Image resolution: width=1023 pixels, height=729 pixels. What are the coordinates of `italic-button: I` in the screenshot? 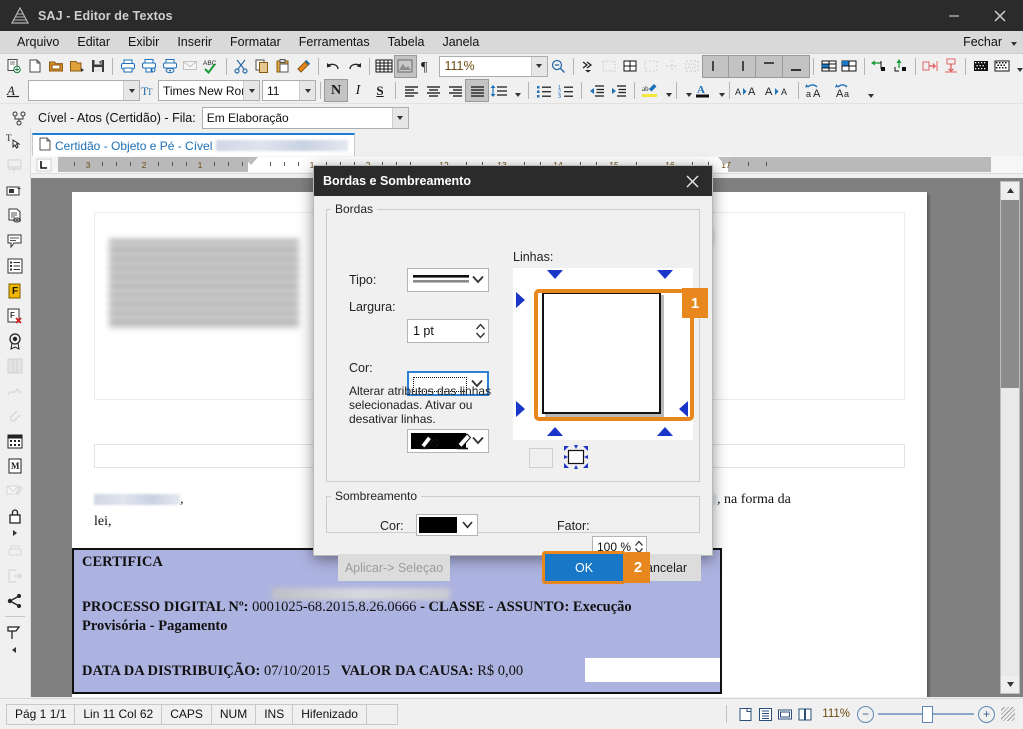 It's located at (358, 90).